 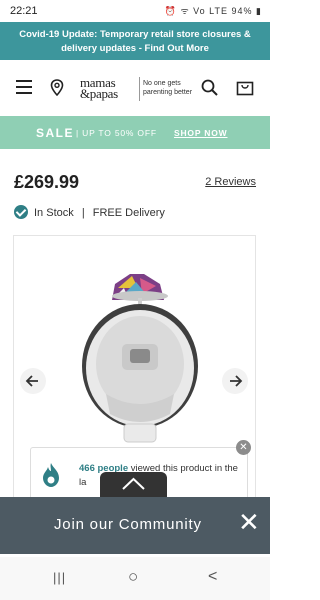 I want to click on back-icon: <, so click(x=212, y=577).